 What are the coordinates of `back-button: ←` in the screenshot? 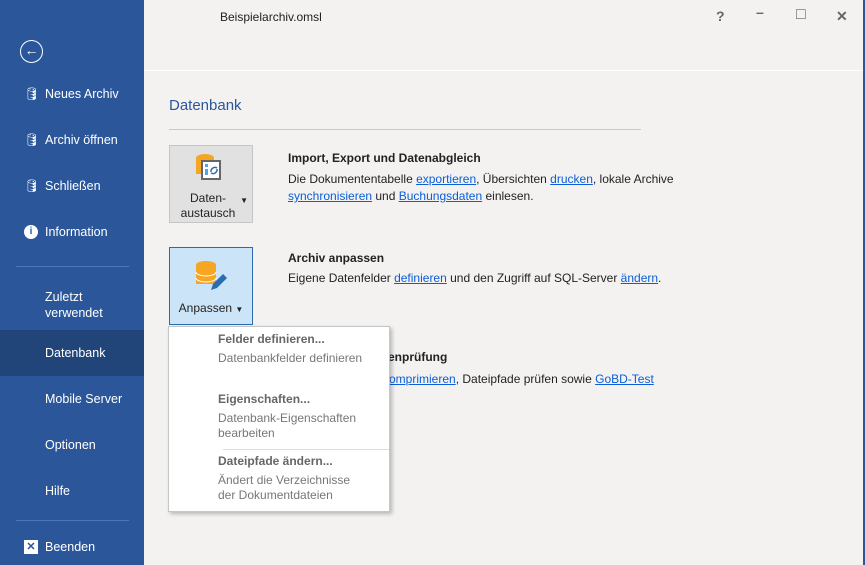 It's located at (31, 51).